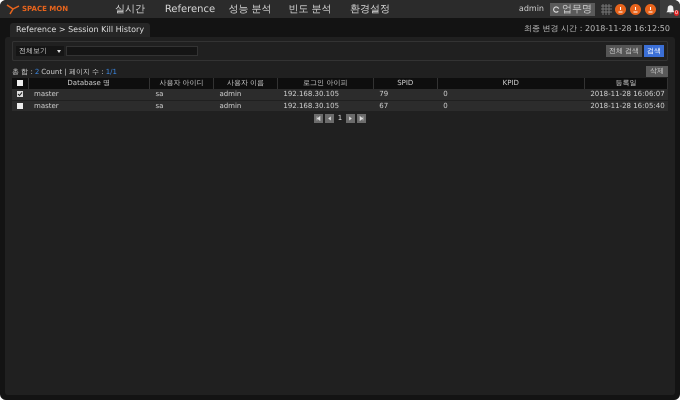  What do you see at coordinates (597, 29) in the screenshot?
I see `last-changed-time: 최종 변경 시간 : 2018-11-28 16:12:50` at bounding box center [597, 29].